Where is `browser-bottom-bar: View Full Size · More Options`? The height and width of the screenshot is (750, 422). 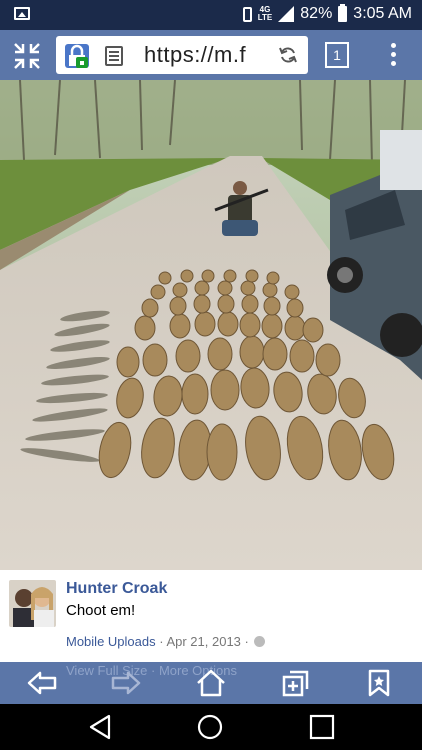
browser-bottom-bar: View Full Size · More Options is located at coordinates (211, 683).